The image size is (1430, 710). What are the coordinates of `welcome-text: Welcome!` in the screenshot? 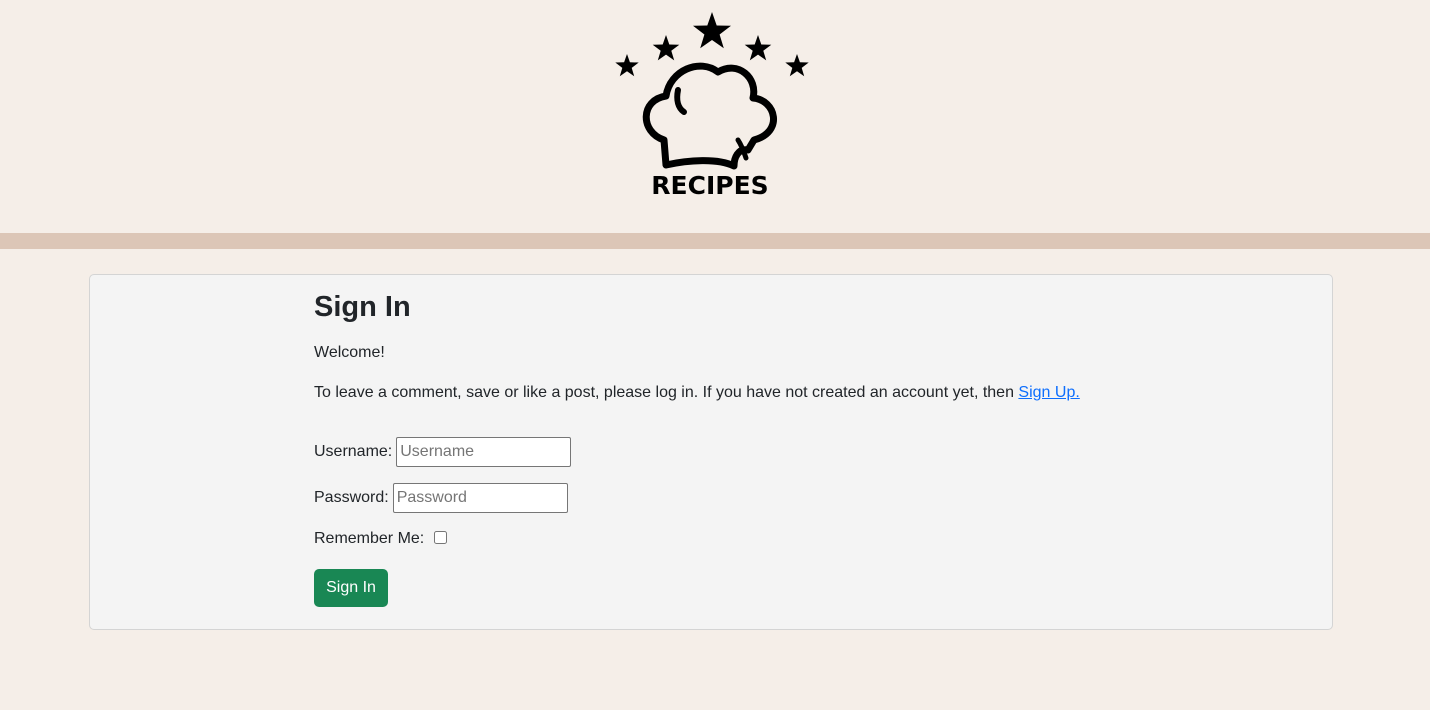 It's located at (349, 352).